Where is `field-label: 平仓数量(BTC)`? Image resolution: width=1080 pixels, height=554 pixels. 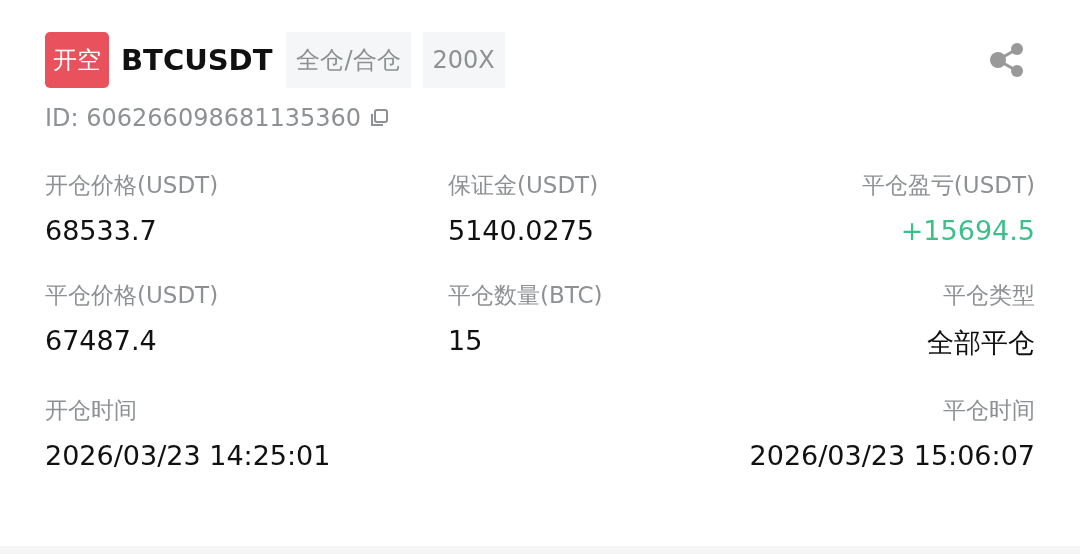
field-label: 平仓数量(BTC) is located at coordinates (525, 295).